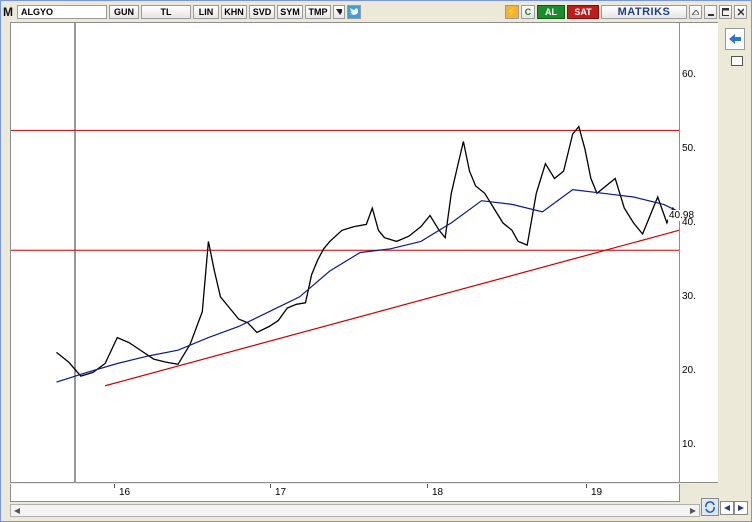 The width and height of the screenshot is (752, 522). I want to click on sell-button: SAT, so click(583, 12).